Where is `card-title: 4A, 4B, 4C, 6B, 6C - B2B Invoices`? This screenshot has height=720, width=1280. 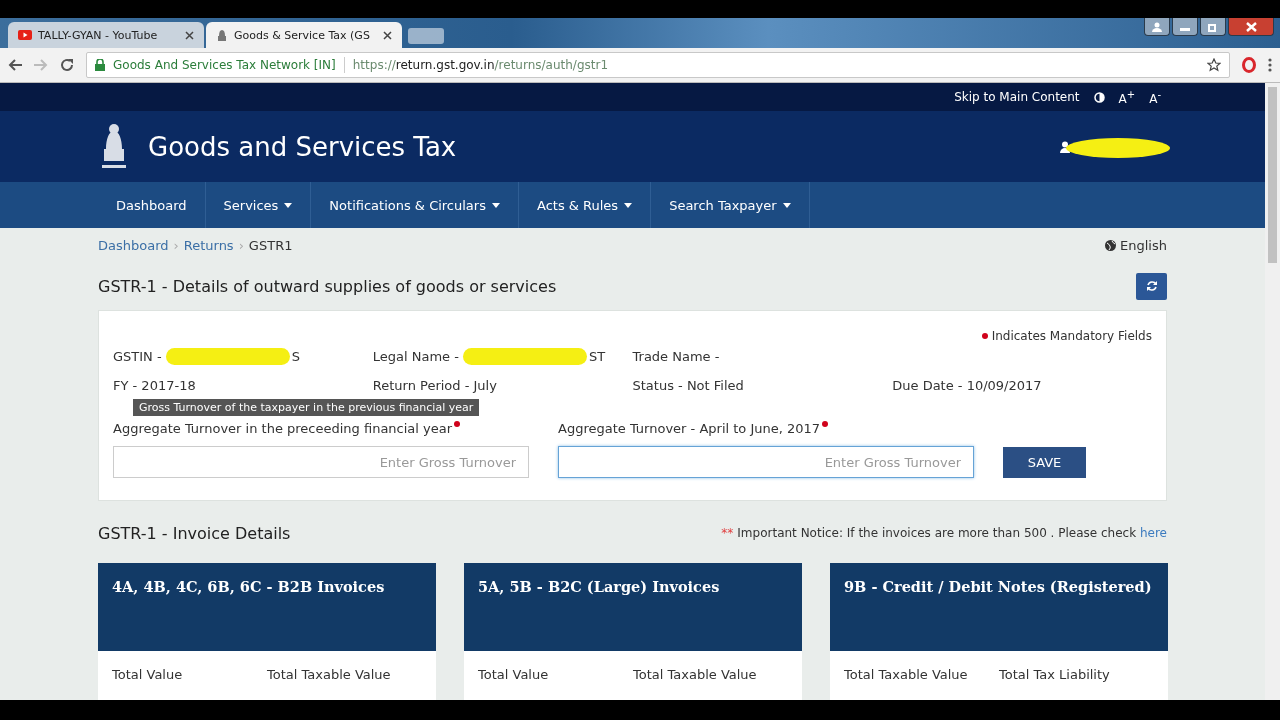
card-title: 4A, 4B, 4C, 6B, 6C - B2B Invoices is located at coordinates (267, 607).